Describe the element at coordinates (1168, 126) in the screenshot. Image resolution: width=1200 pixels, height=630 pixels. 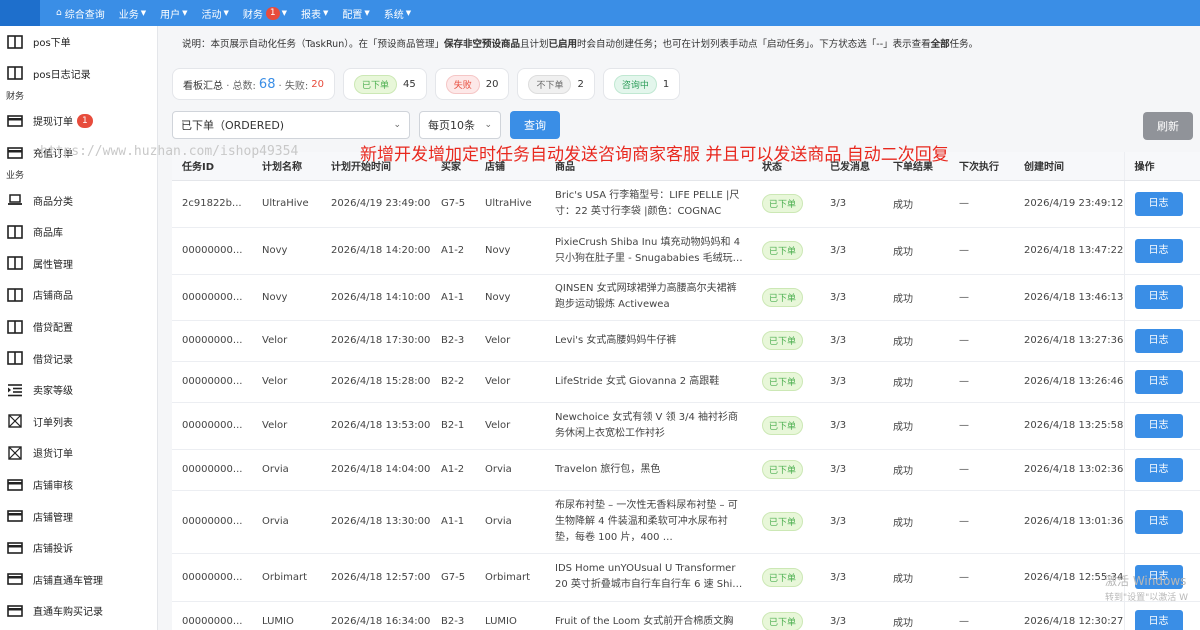
I see `refresh-button: 刷新` at that location.